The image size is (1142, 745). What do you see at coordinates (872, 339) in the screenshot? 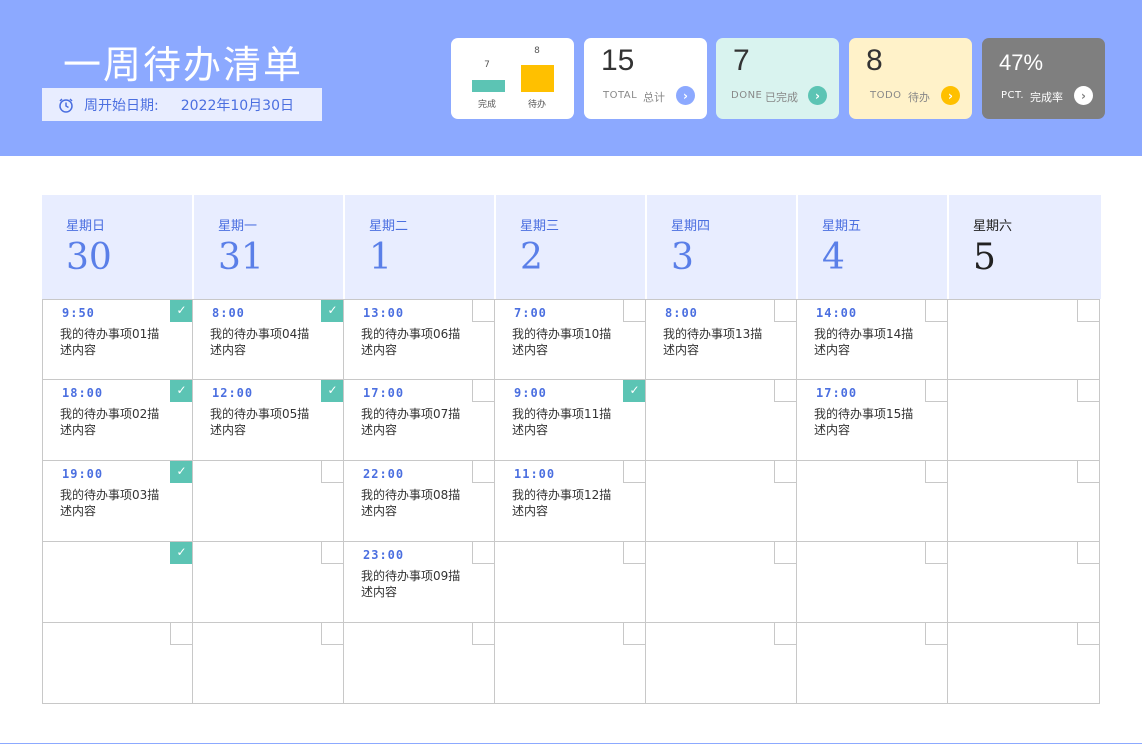
I see `task-cell: 14:00 我的待办事项14描述内容` at bounding box center [872, 339].